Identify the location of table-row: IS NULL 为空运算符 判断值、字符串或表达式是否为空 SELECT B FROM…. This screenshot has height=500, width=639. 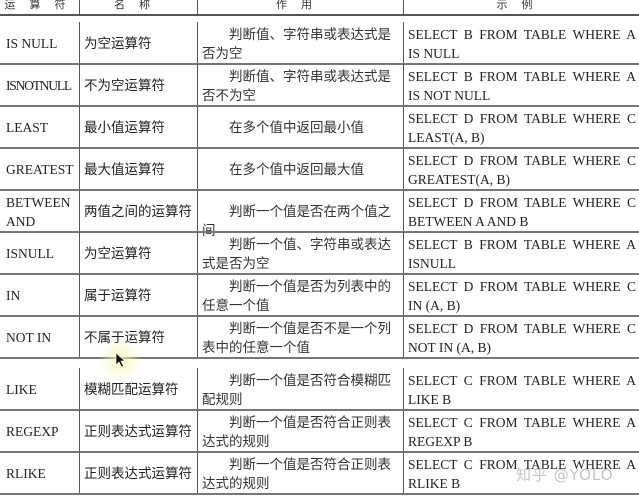
(319, 43).